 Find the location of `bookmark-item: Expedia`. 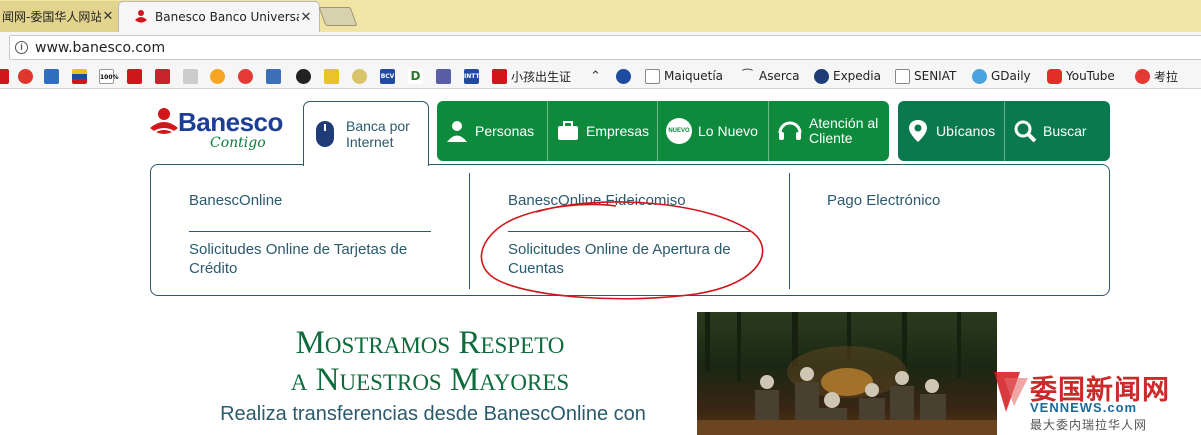

bookmark-item: Expedia is located at coordinates (847, 76).